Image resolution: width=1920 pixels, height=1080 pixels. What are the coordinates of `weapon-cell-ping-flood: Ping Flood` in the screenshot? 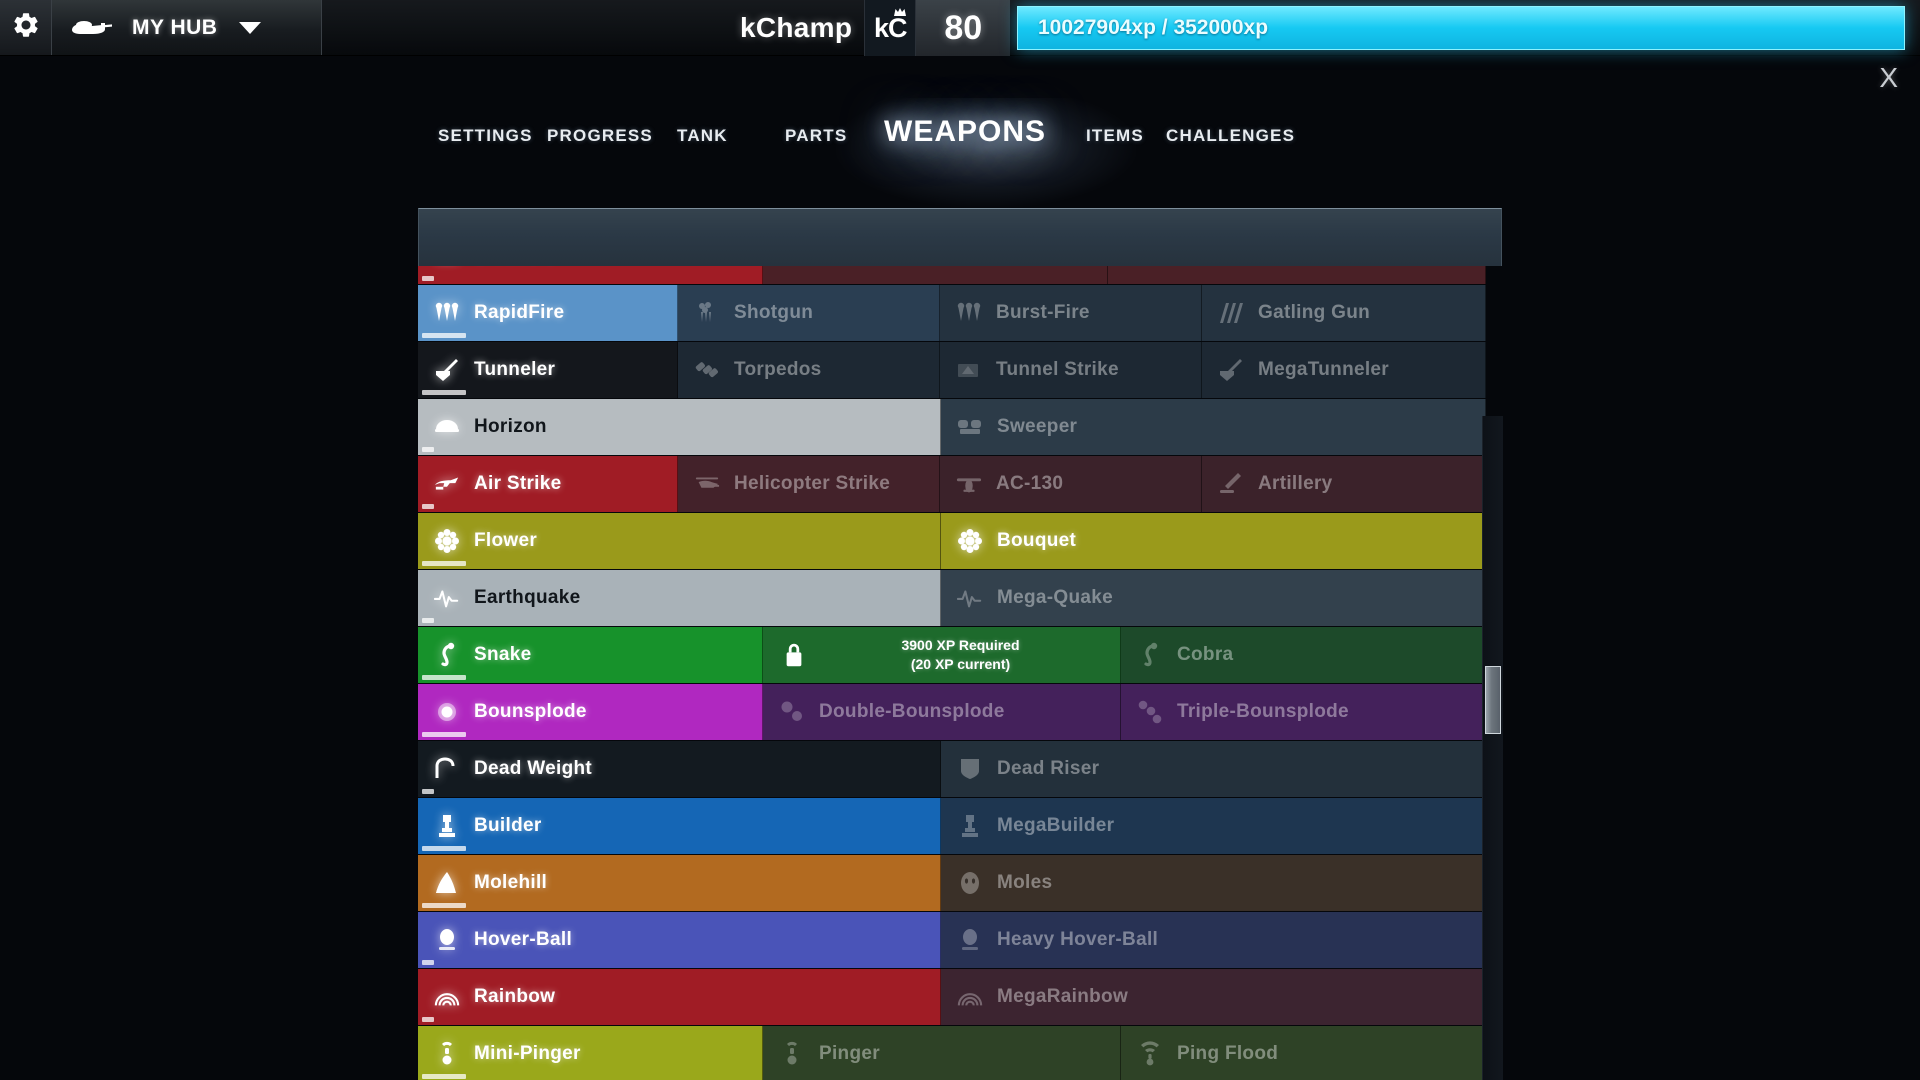 It's located at (1303, 1053).